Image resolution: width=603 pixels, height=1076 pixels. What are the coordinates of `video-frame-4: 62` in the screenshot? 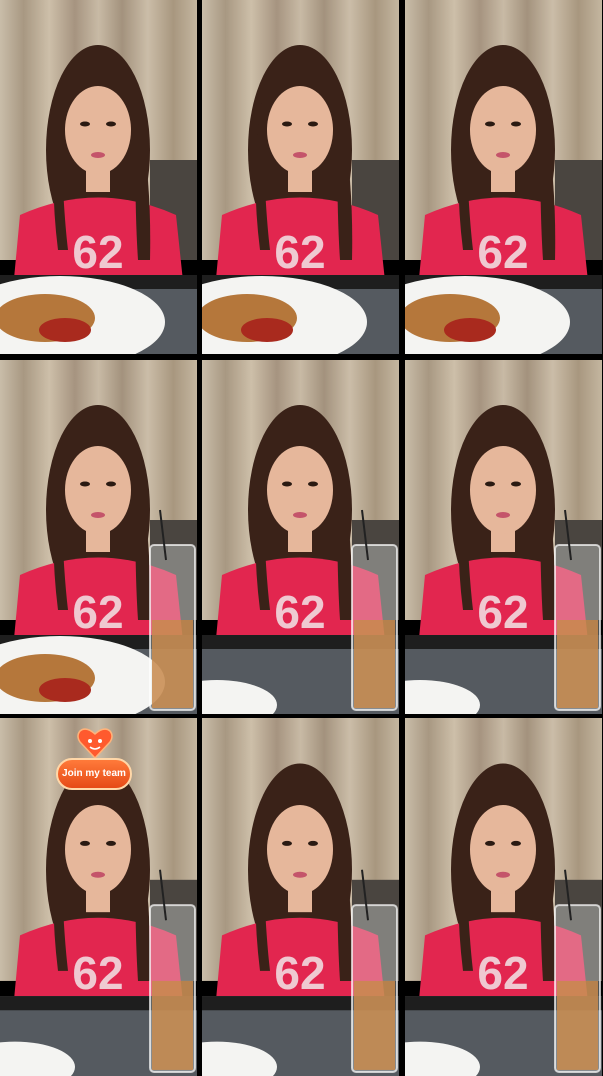 It's located at (98, 537).